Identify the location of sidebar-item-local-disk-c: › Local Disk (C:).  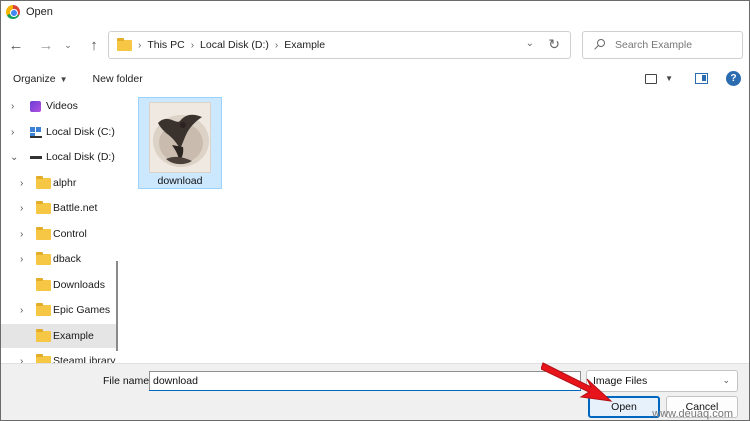
(59, 132).